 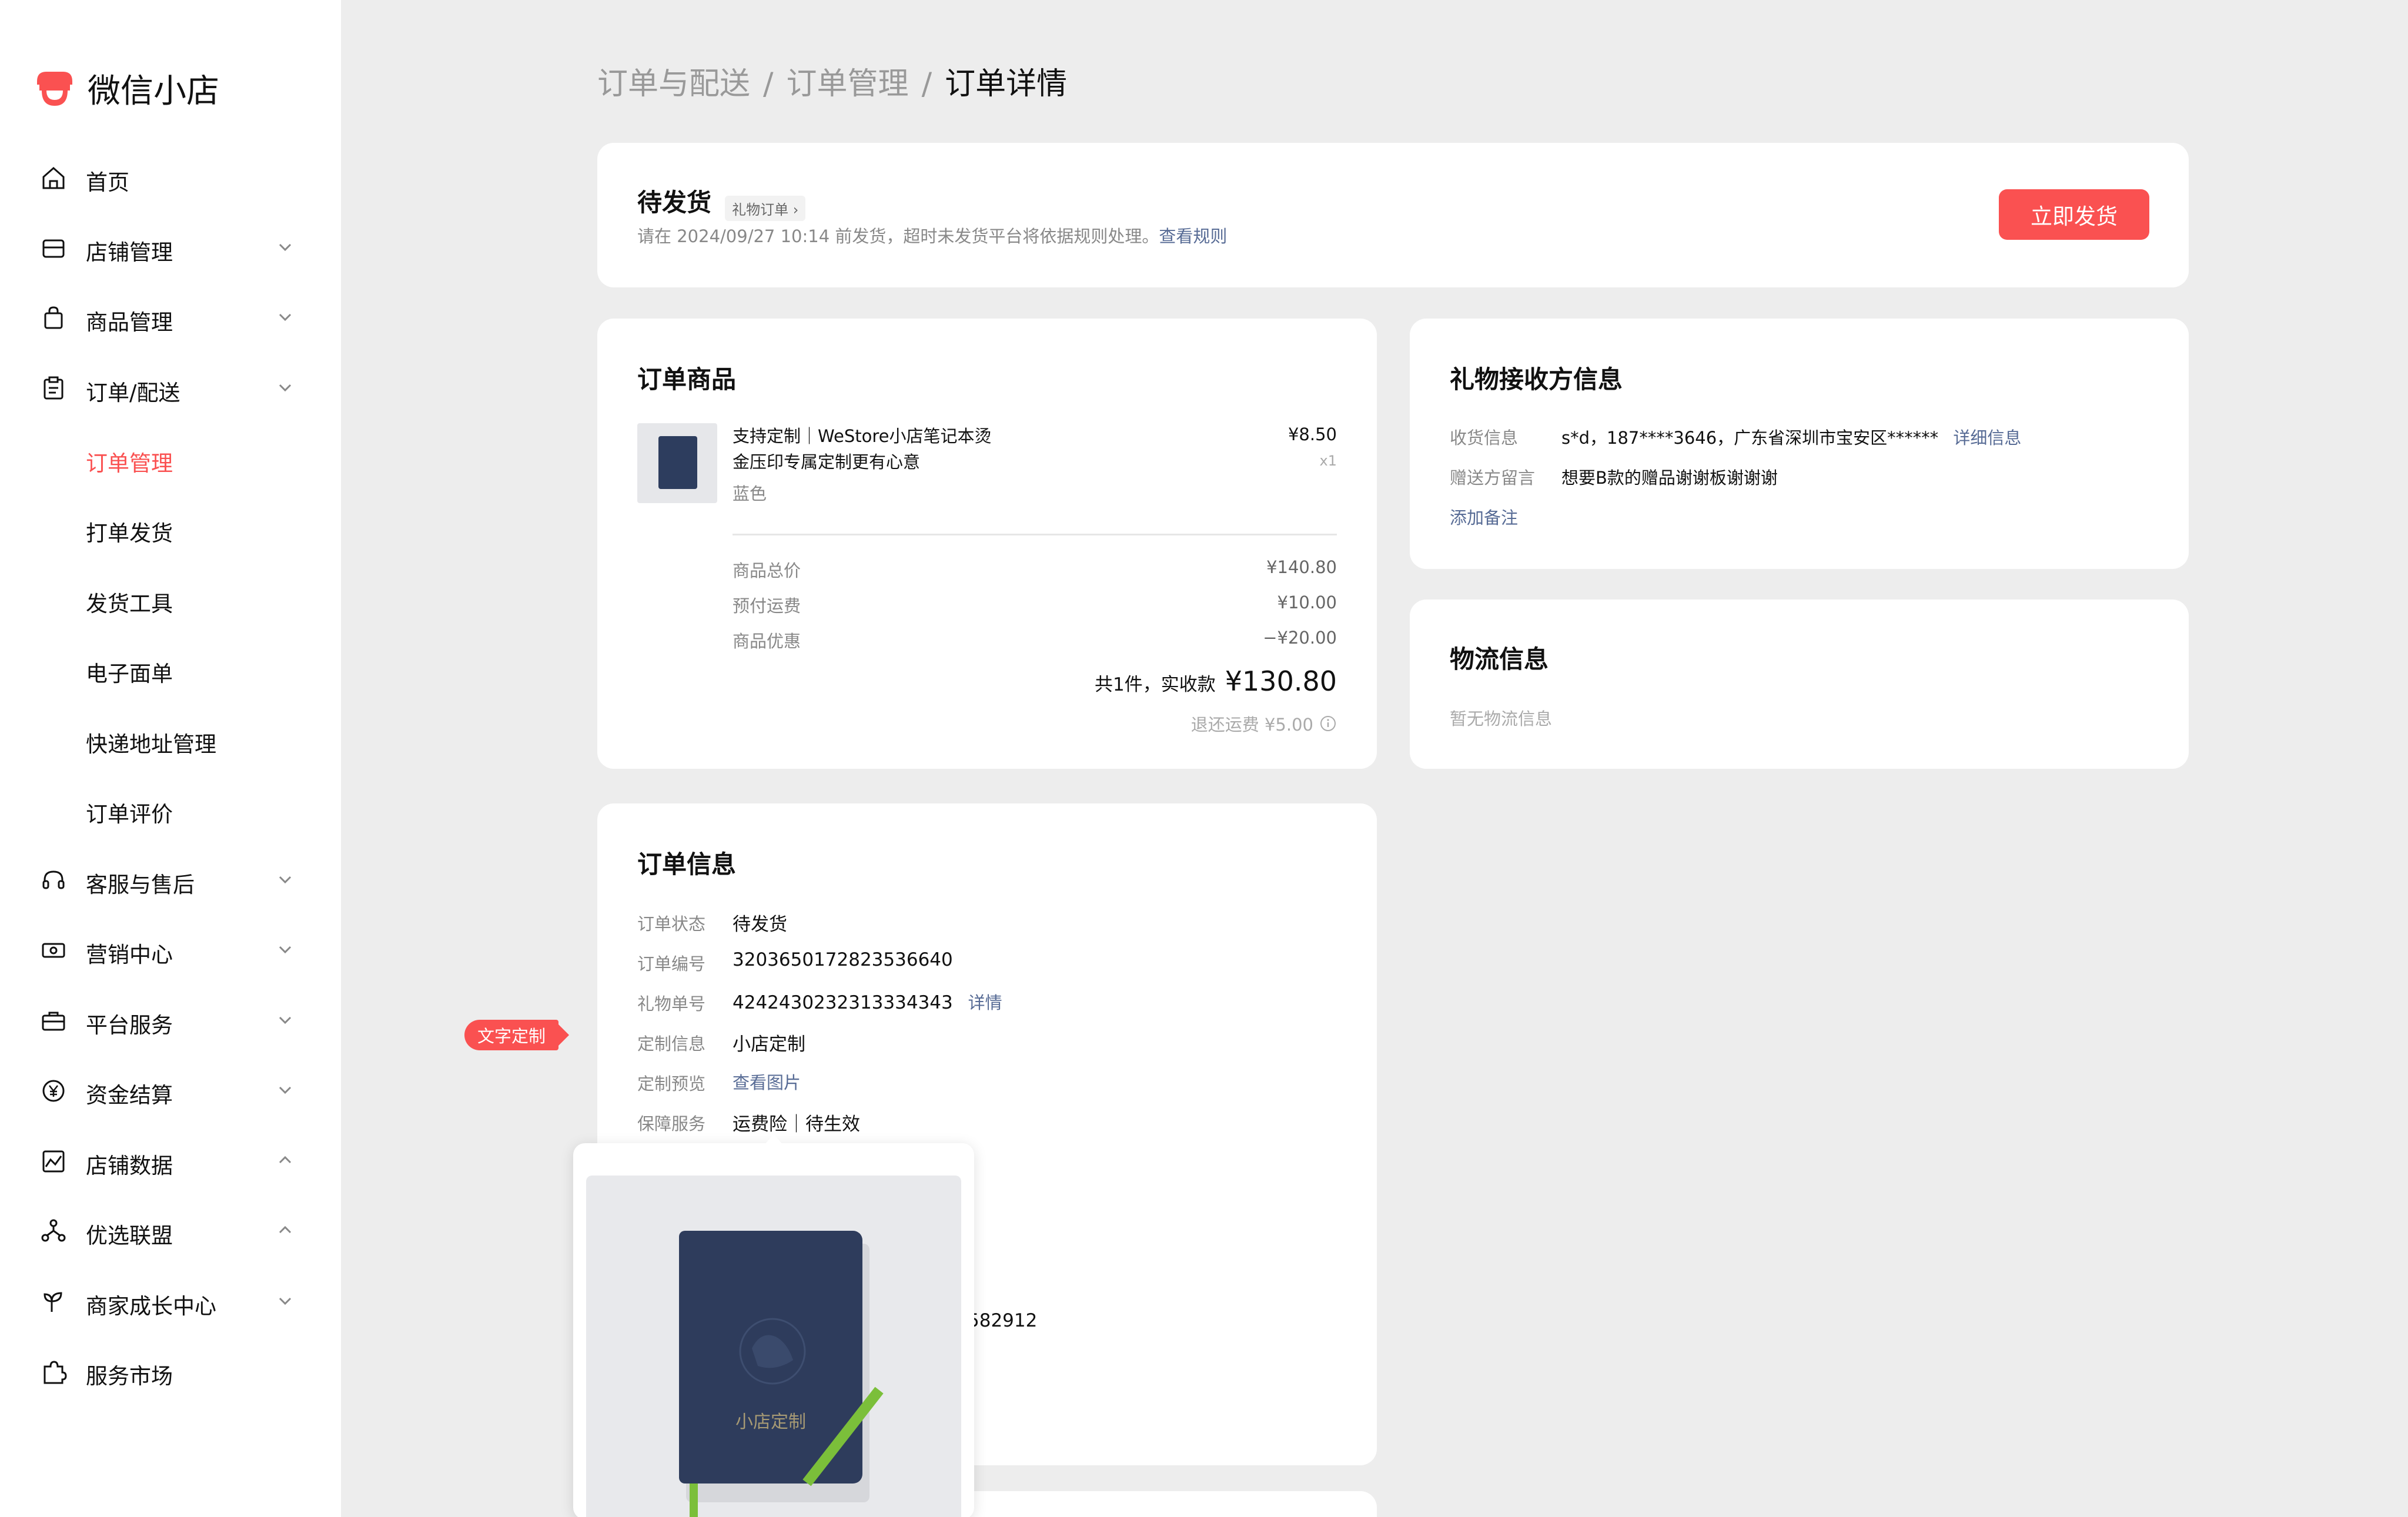 I want to click on view-image-link: 查看图片, so click(x=767, y=1081).